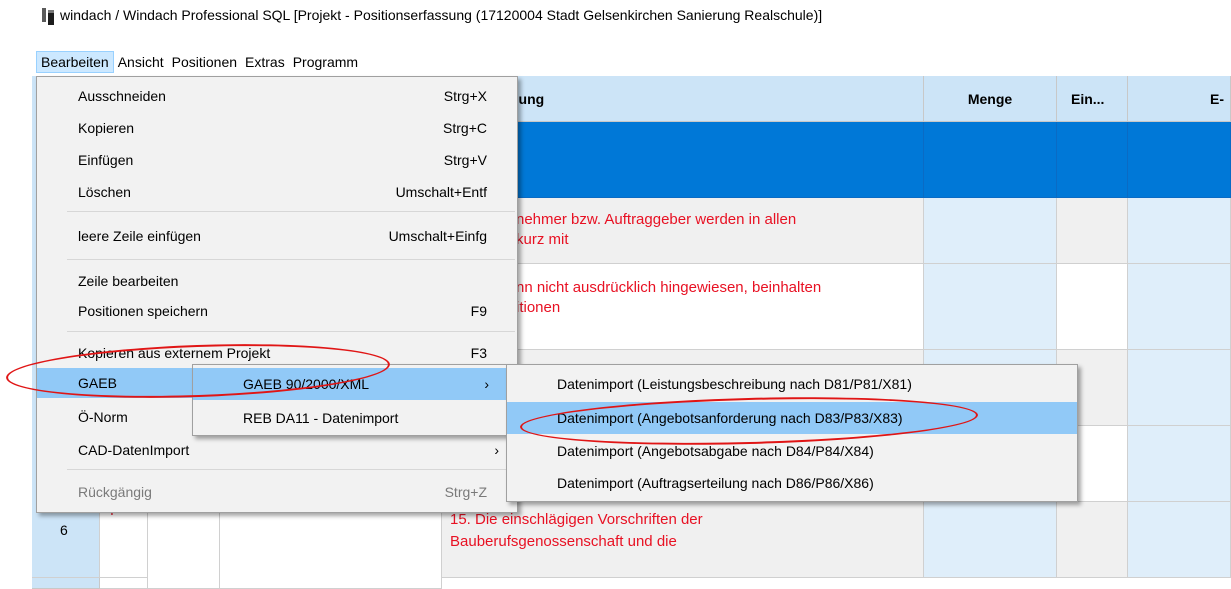 This screenshot has height=589, width=1231. I want to click on menu-item-loeschen: Löschen Umschalt+Entf, so click(277, 192).